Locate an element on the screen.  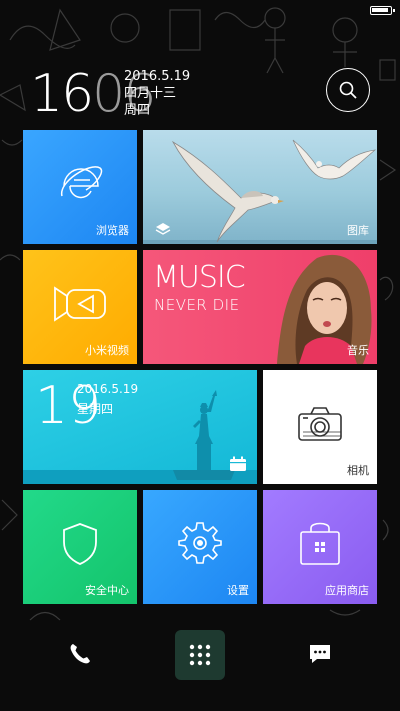
tile-video: 小米视频 is located at coordinates (80, 307).